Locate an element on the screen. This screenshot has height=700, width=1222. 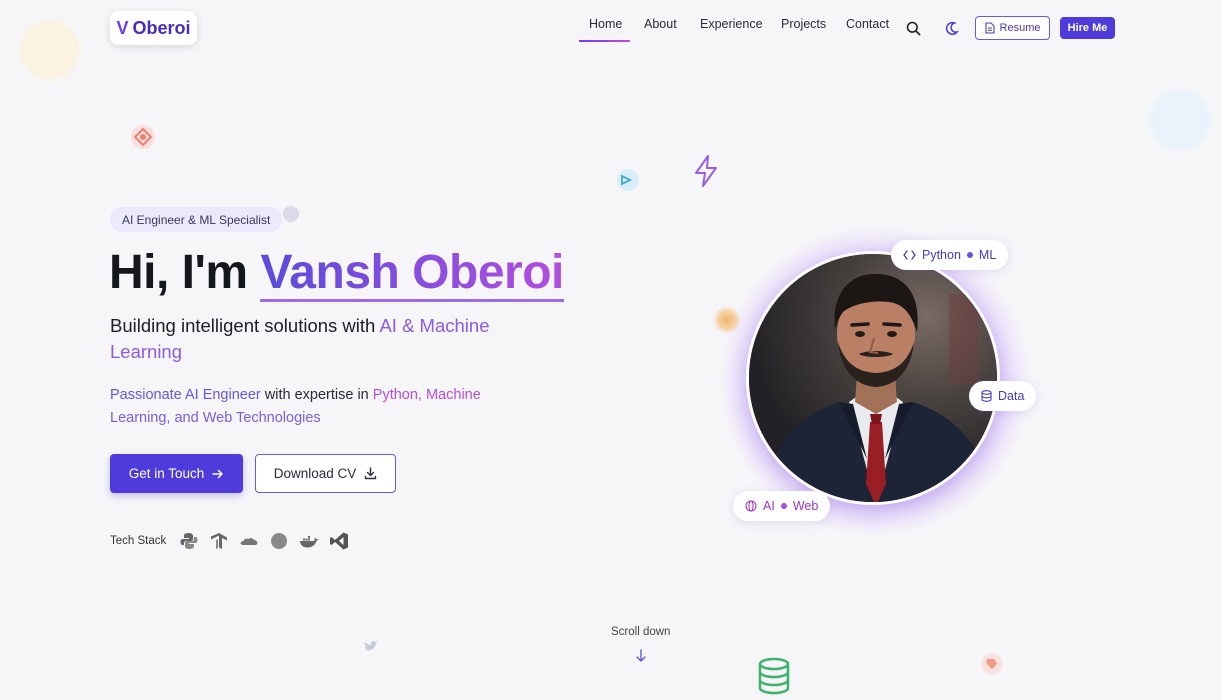
tag-icon is located at coordinates (992, 664).